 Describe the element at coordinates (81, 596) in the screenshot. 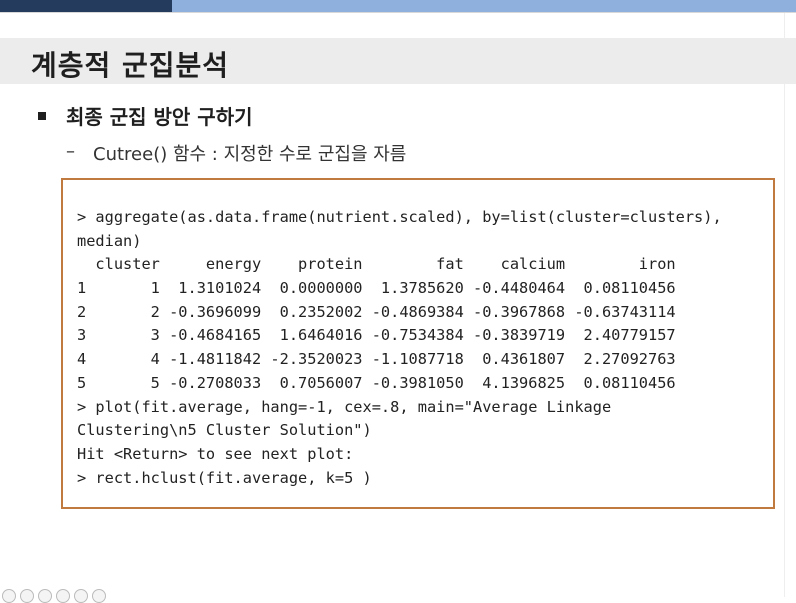

I see `zoom-icon` at that location.